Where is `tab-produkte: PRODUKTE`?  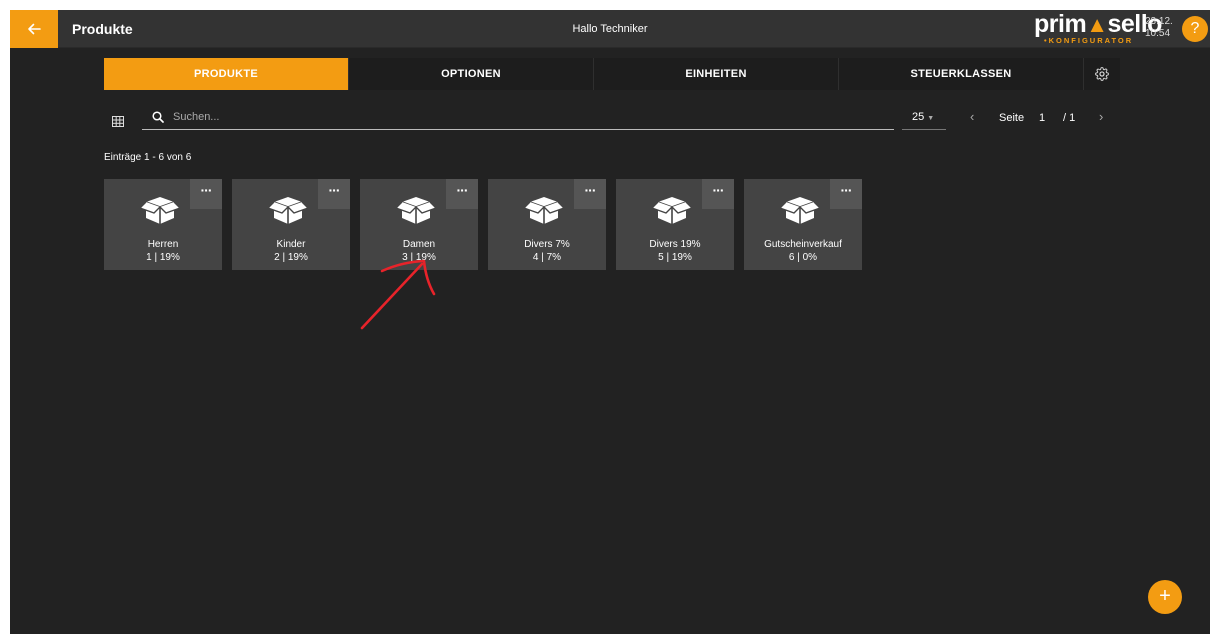 tab-produkte: PRODUKTE is located at coordinates (226, 74).